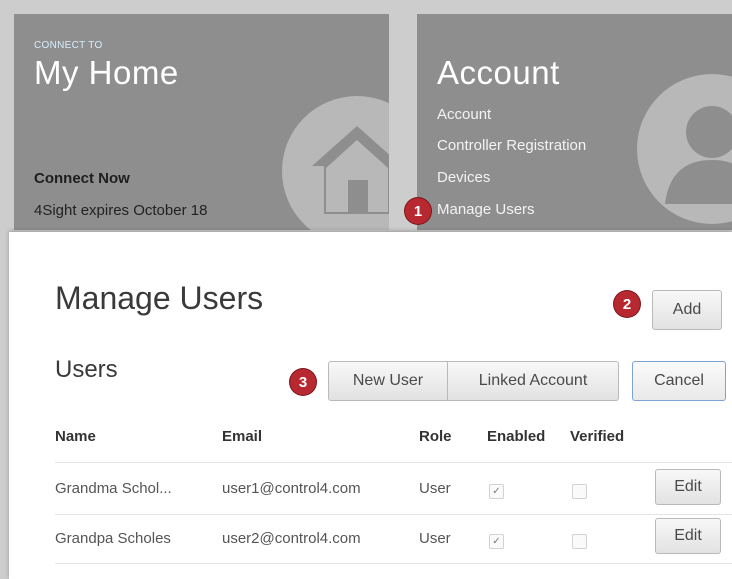 This screenshot has width=732, height=579. What do you see at coordinates (418, 211) in the screenshot?
I see `callout-badge-1: 1` at bounding box center [418, 211].